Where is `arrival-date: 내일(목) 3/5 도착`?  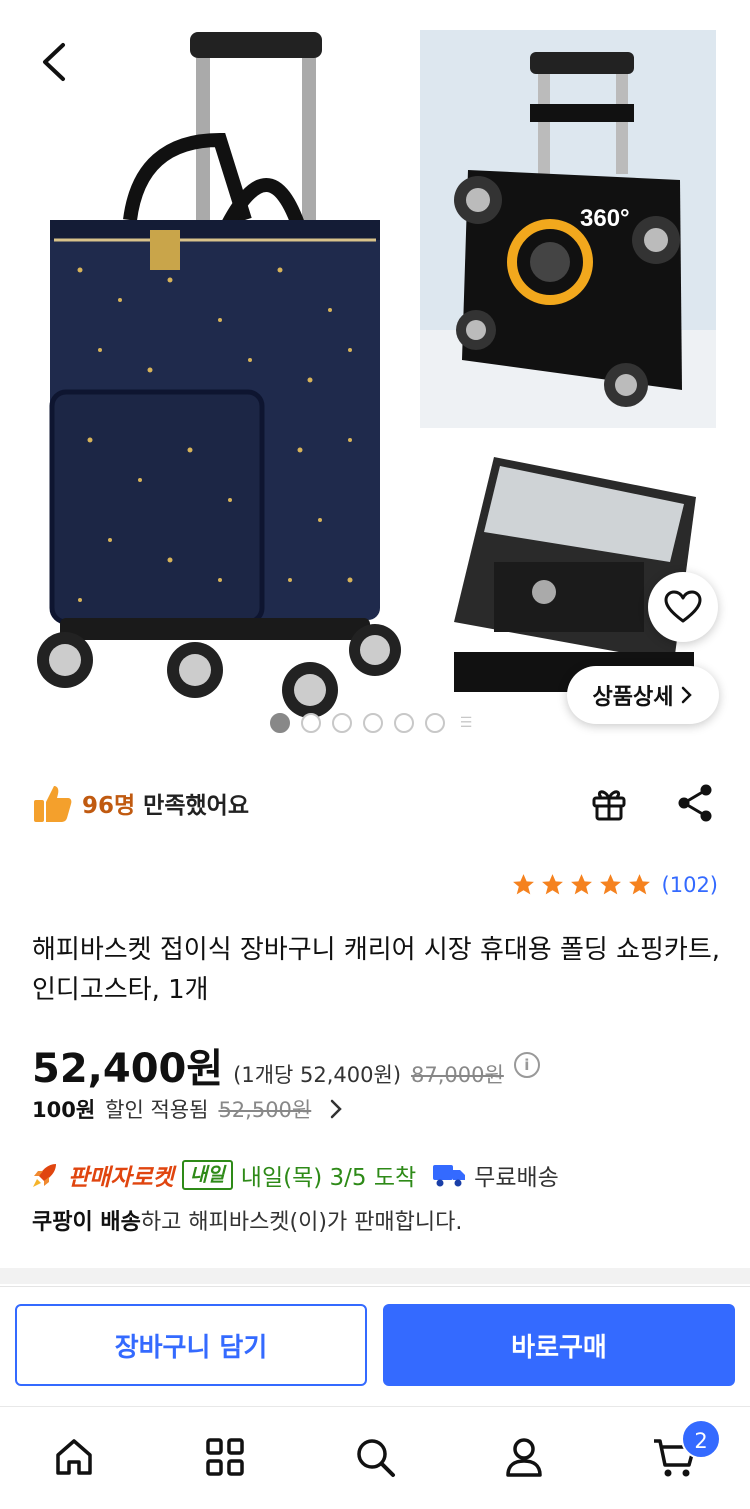 arrival-date: 내일(목) 3/5 도착 is located at coordinates (328, 1178).